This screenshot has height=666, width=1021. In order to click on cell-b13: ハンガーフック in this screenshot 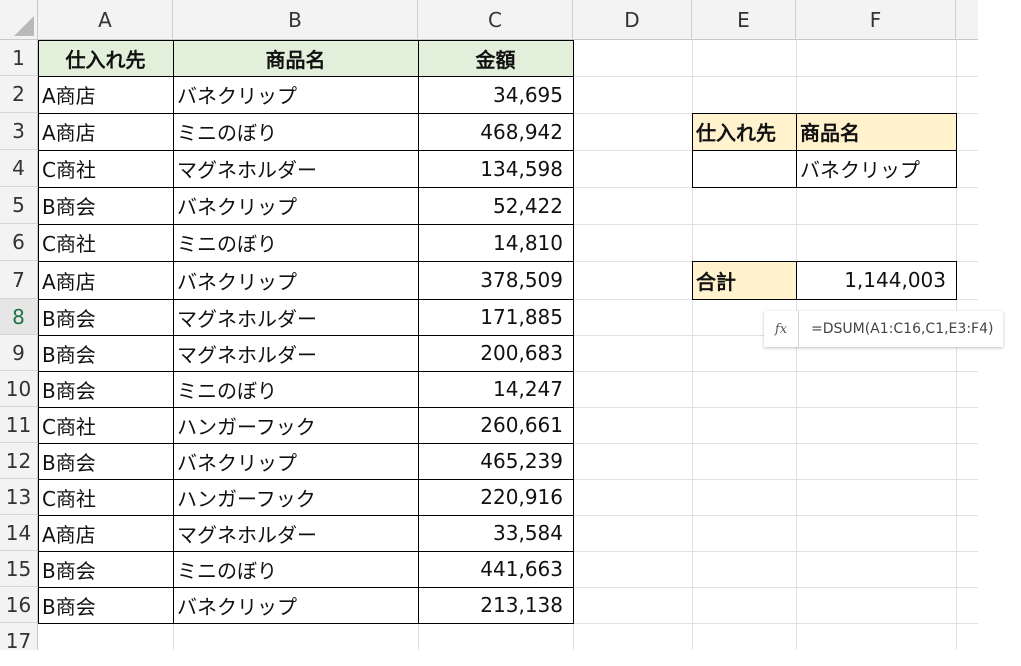, I will do `click(295, 497)`.